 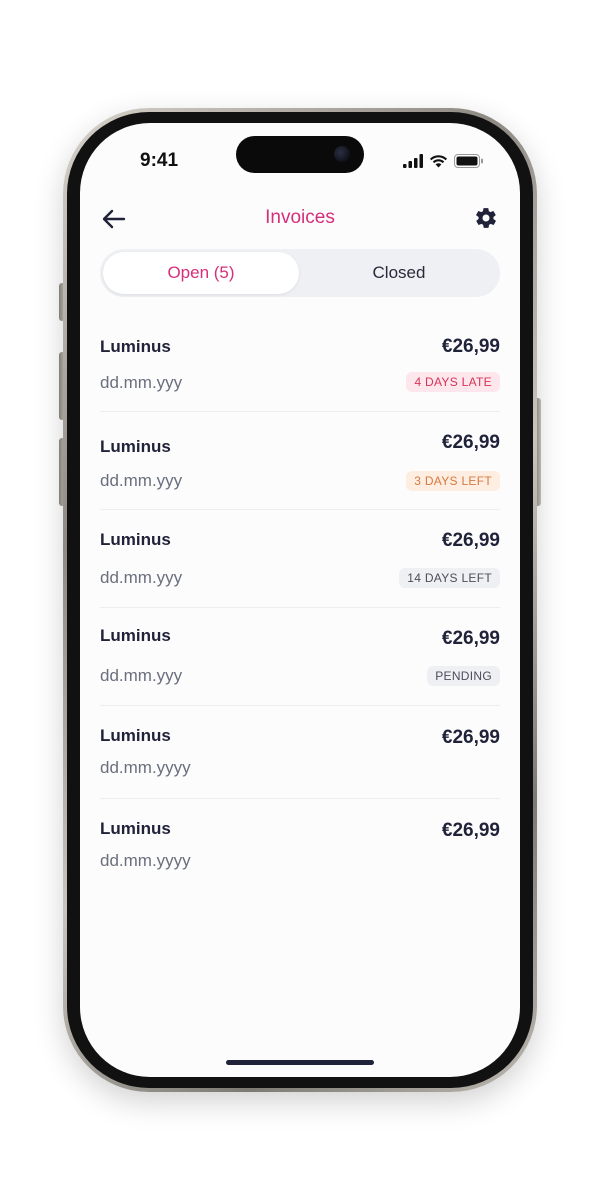 I want to click on tab-open: Open (5), so click(x=201, y=273).